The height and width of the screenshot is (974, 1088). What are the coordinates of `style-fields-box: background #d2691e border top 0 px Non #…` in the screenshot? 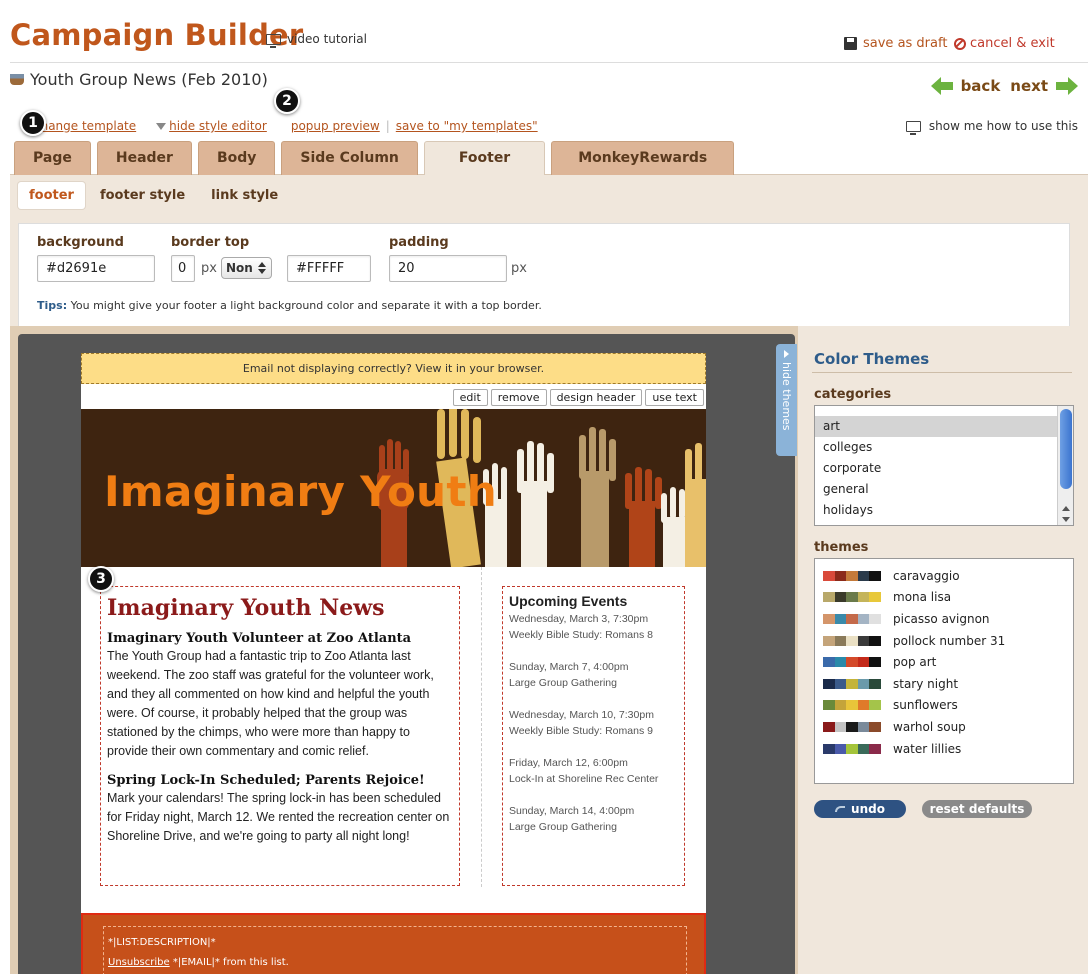 It's located at (544, 274).